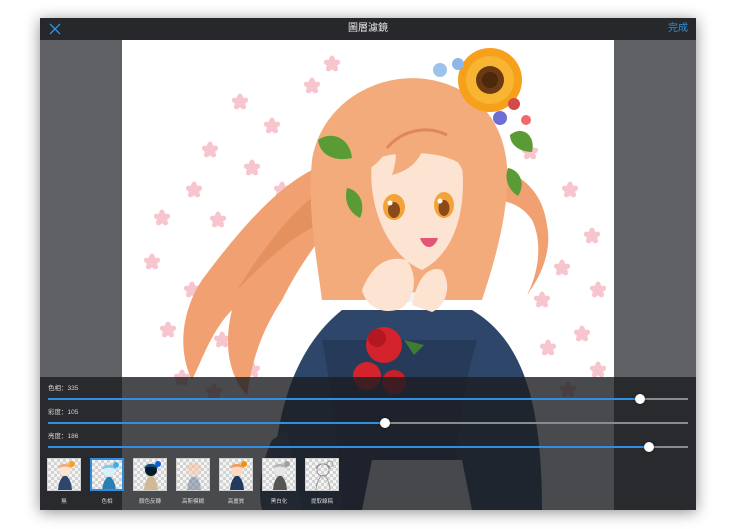 This screenshot has height=529, width=736. Describe the element at coordinates (344, 399) in the screenshot. I see `hue-slider-fill` at that location.